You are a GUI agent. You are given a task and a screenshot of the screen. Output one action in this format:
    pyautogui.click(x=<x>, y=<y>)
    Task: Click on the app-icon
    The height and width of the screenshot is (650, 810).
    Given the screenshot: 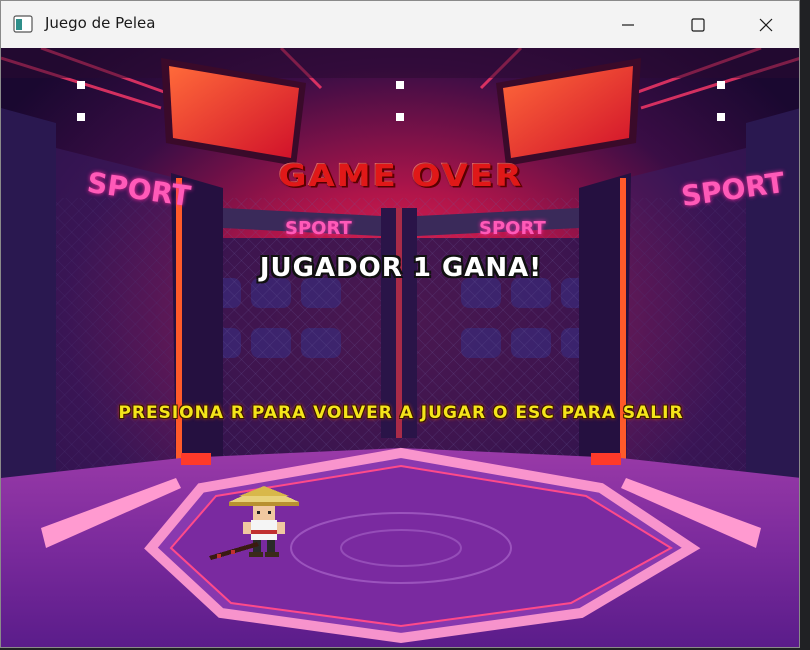 What is the action you would take?
    pyautogui.click(x=23, y=24)
    